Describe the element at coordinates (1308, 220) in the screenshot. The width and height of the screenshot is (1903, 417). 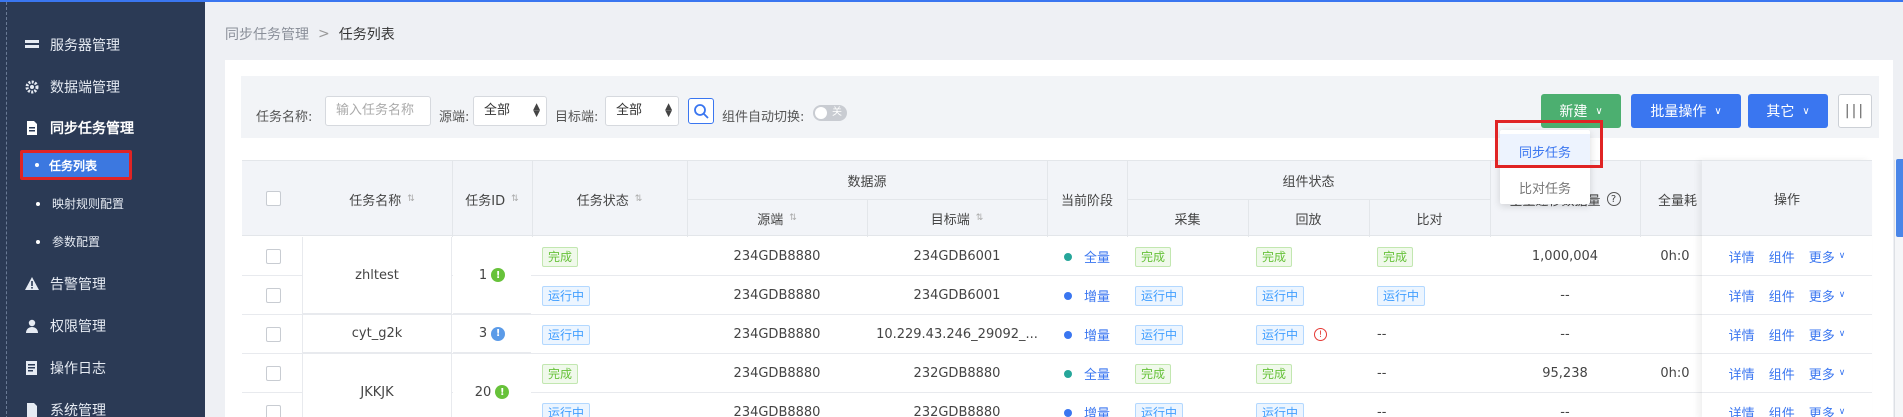
I see `header-replay: 回放` at that location.